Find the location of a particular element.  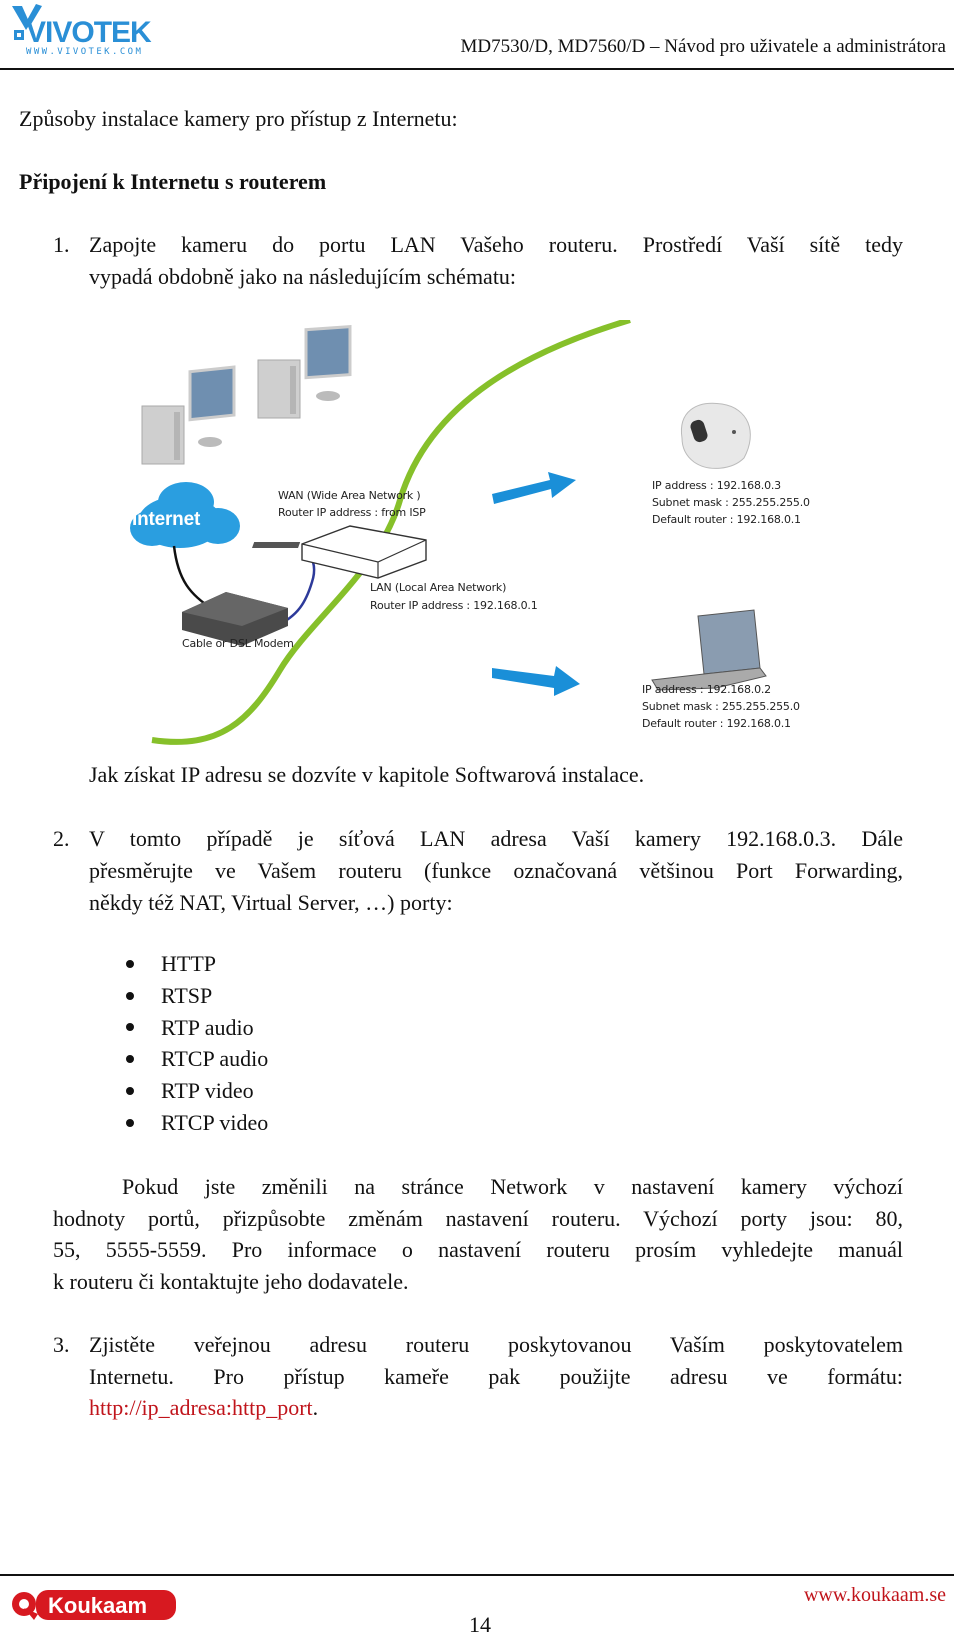

modem-label: Cable or DSL Modem is located at coordinates (238, 643).